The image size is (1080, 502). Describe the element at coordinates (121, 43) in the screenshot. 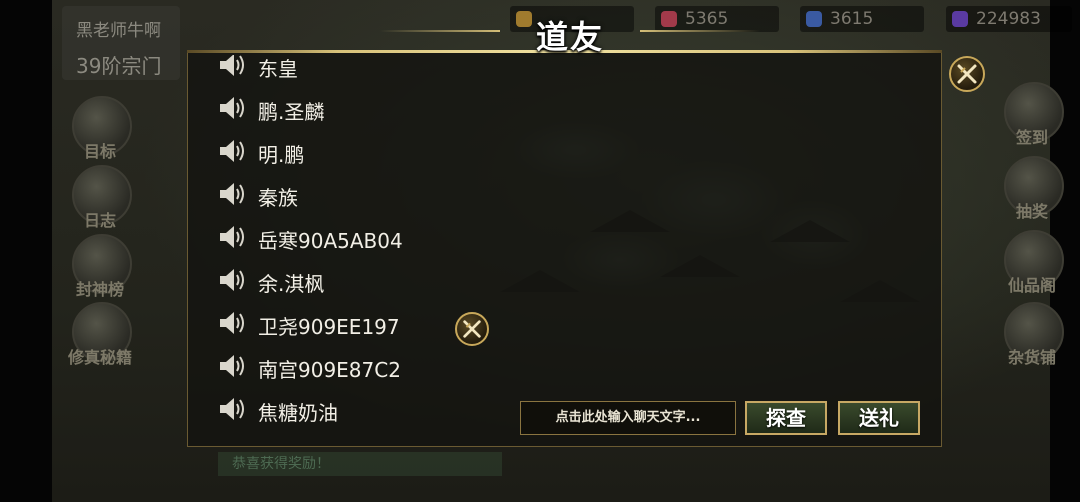

I see `player-info: 黑老师牛啊 39阶宗门` at that location.